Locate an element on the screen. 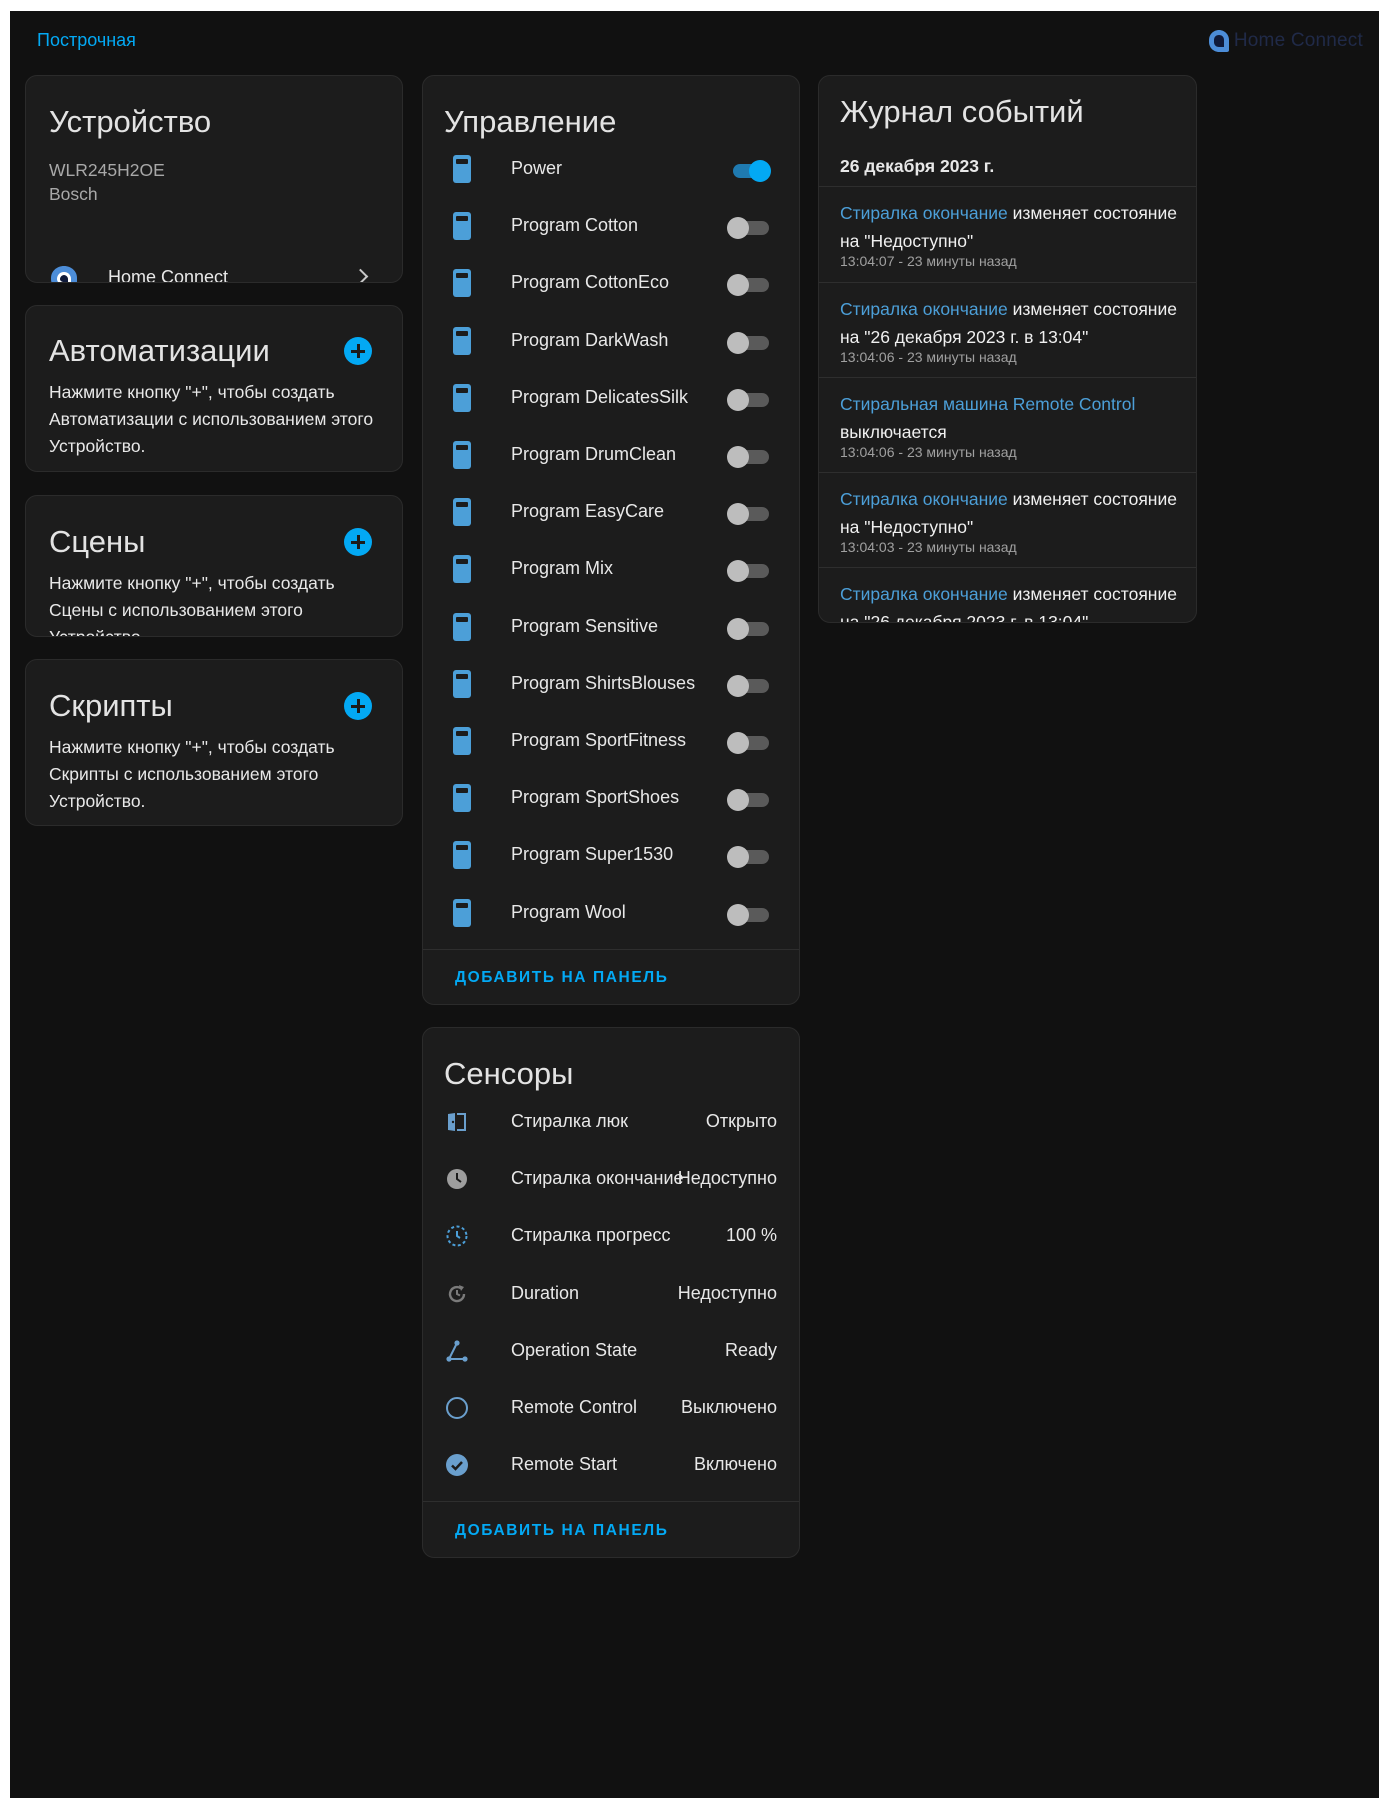 This screenshot has width=1379, height=1798. control-row: Program SportShoes is located at coordinates (611, 798).